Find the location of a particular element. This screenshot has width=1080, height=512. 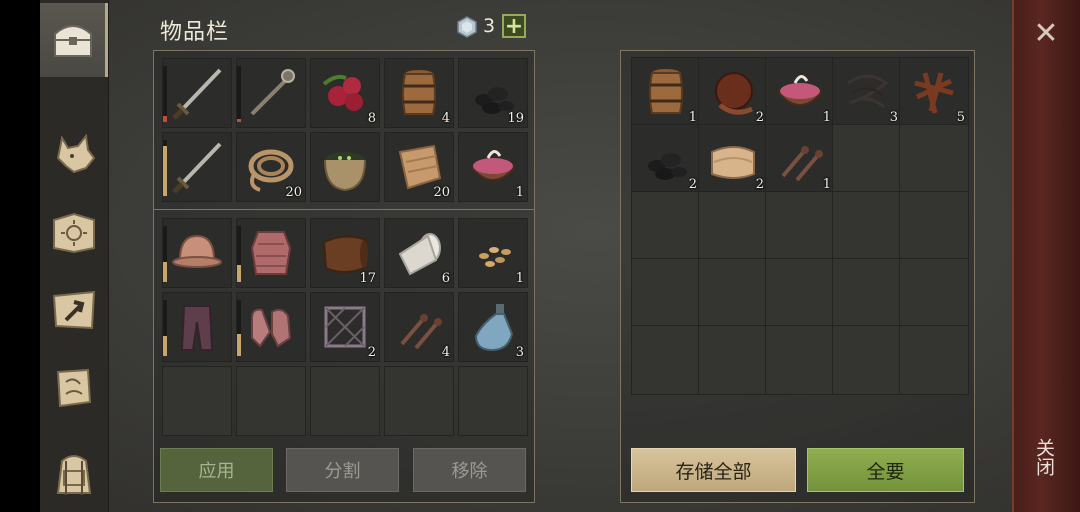

tab-inventory is located at coordinates (74, 40).